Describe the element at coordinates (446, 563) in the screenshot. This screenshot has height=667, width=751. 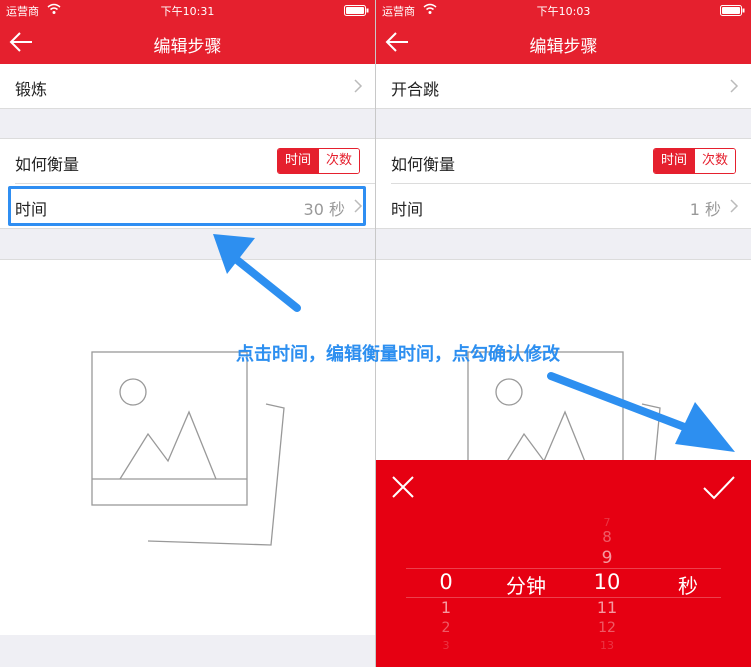
I see `minutes-wheel: 0 1 2 3` at that location.